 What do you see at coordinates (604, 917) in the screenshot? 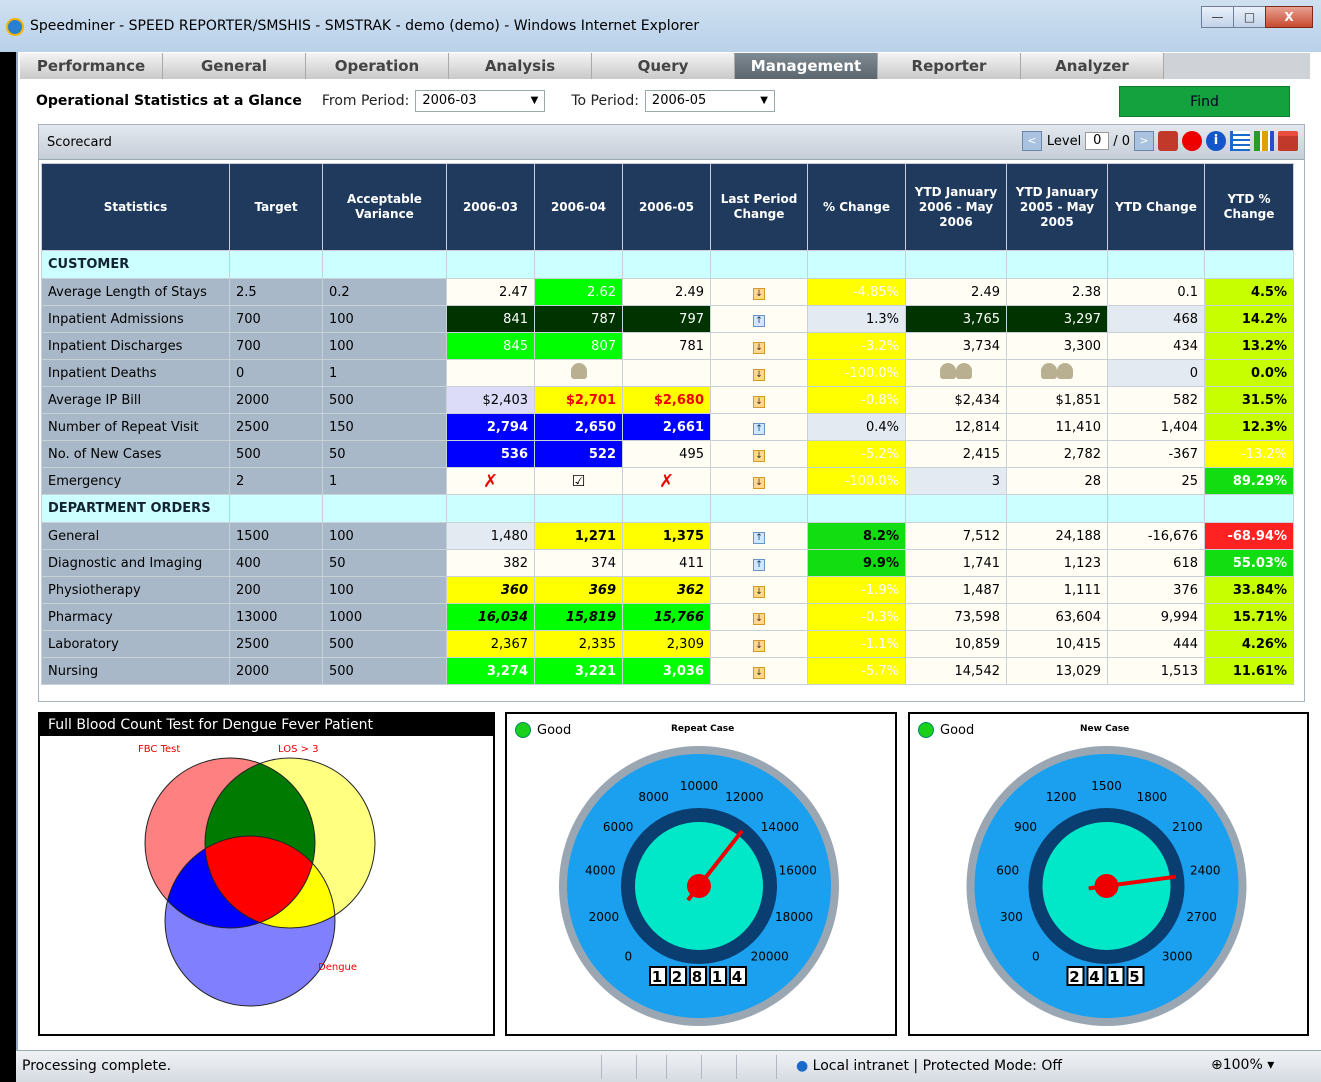
I see `gauge-tick-label: 2000` at bounding box center [604, 917].